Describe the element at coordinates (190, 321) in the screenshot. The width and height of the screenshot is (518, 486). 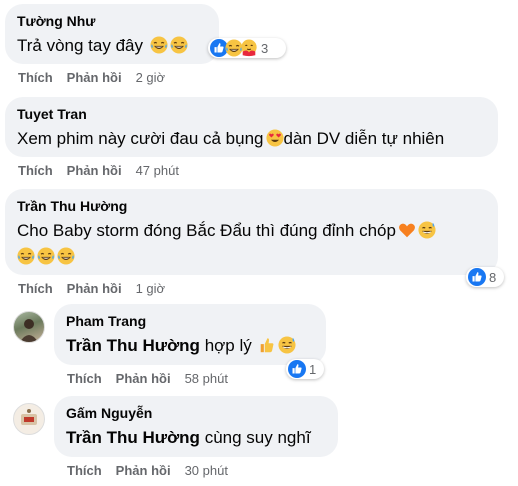
I see `reply-author: Pham Trang` at that location.